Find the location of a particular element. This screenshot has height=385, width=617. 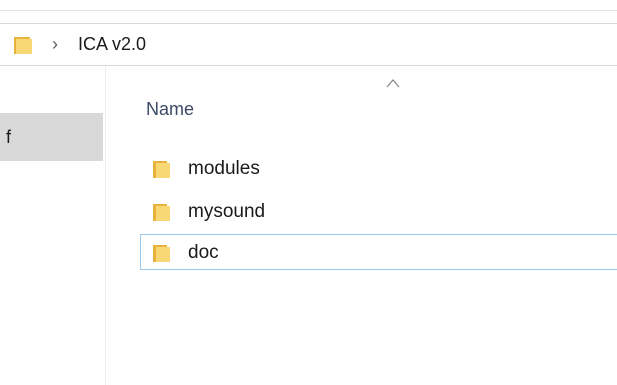

file-name: mysound is located at coordinates (227, 211).